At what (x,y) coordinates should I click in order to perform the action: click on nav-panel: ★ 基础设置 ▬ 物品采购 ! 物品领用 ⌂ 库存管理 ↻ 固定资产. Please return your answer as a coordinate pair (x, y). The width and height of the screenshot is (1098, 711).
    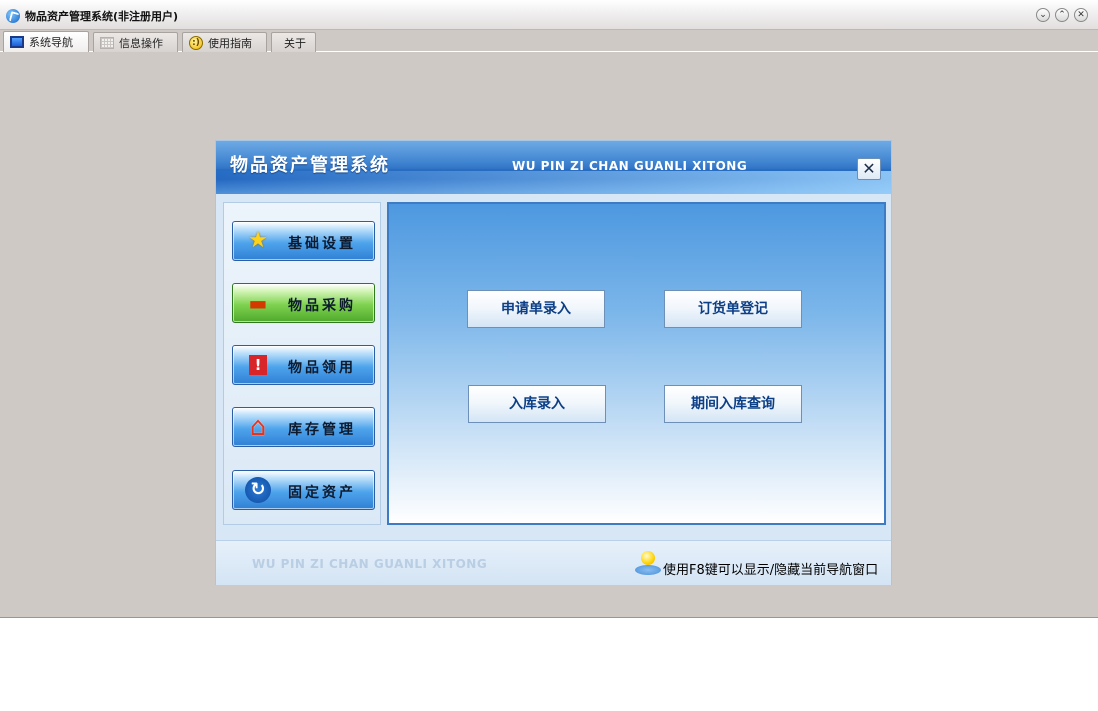
    Looking at the image, I should click on (302, 363).